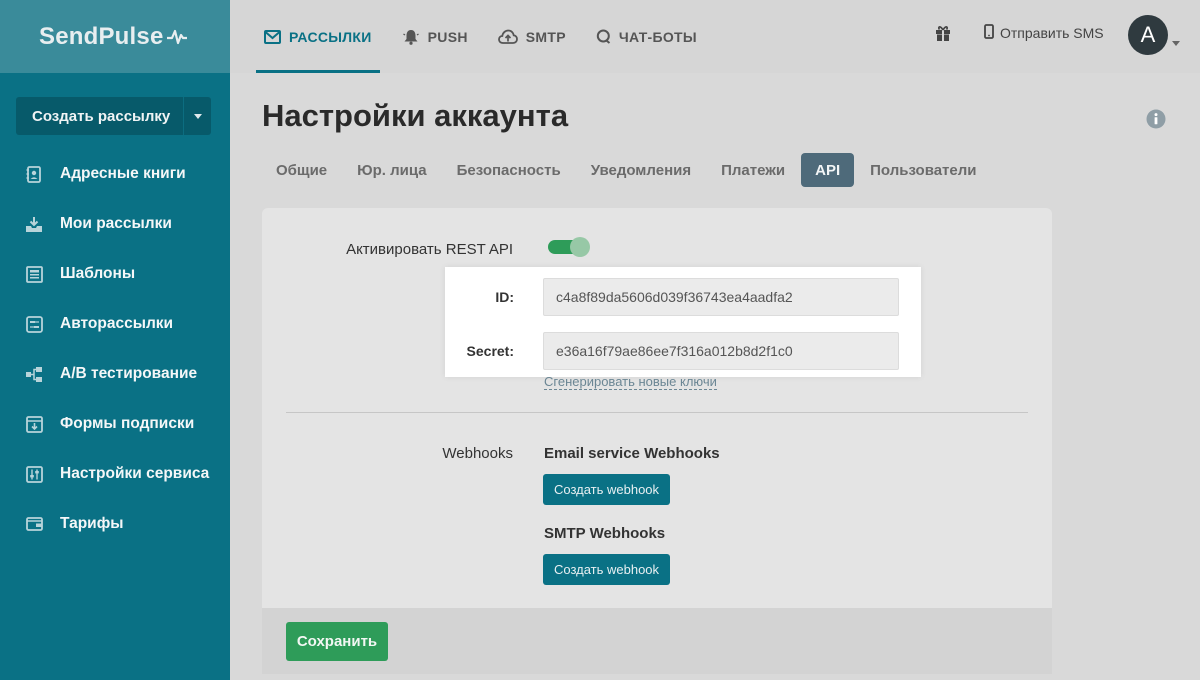 The height and width of the screenshot is (680, 1200). I want to click on templates-icon, so click(34, 274).